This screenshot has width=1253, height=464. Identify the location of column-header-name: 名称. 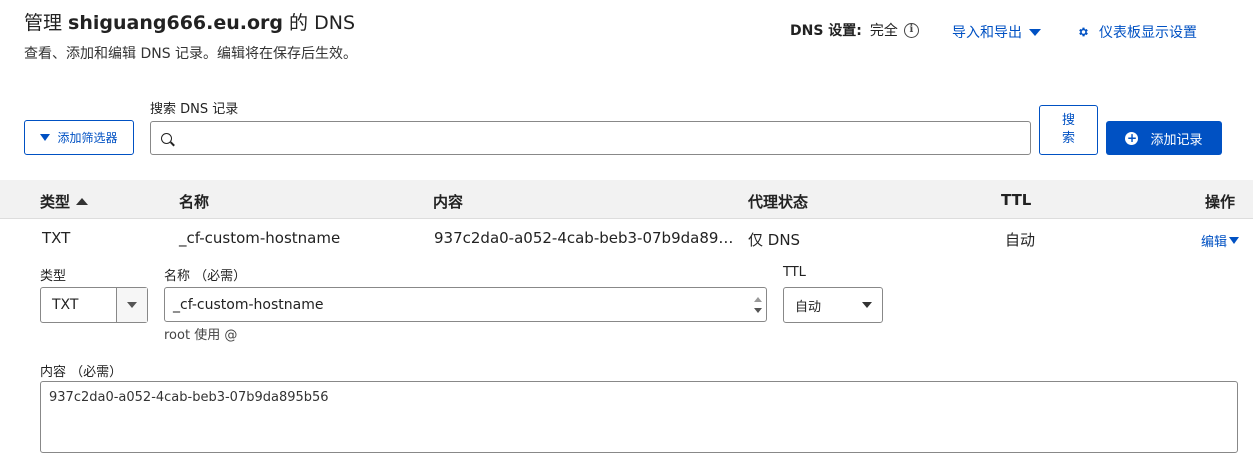
(194, 202).